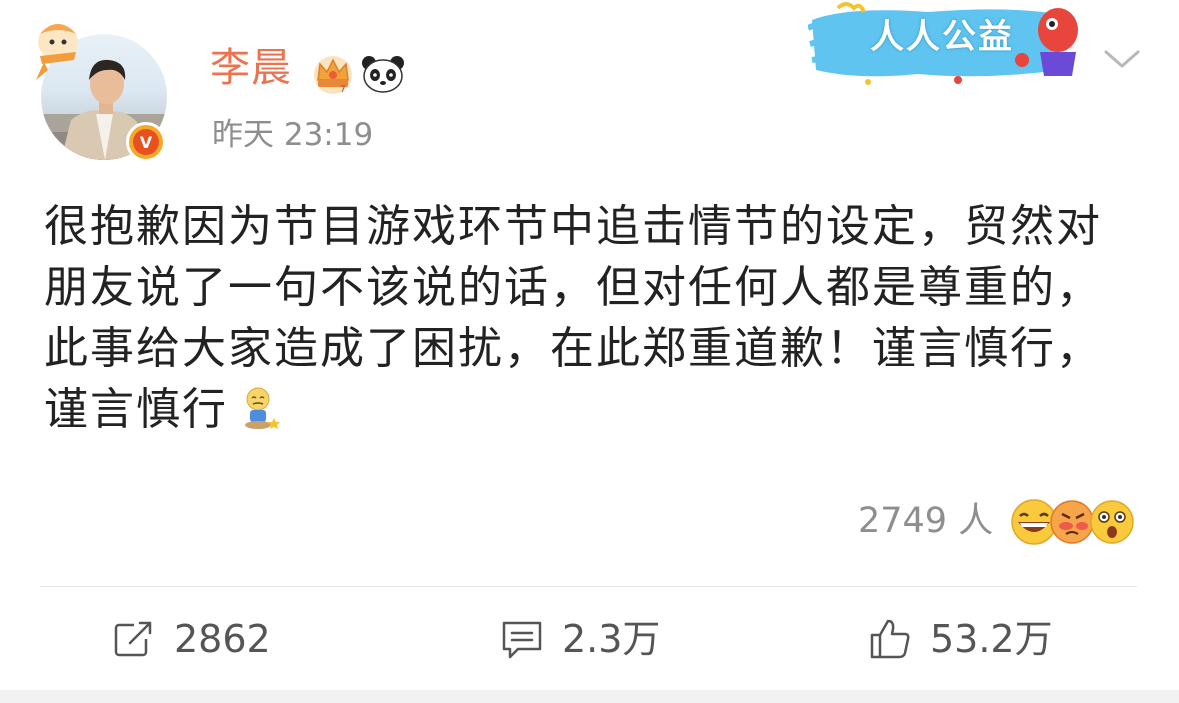 The width and height of the screenshot is (1179, 703). Describe the element at coordinates (925, 521) in the screenshot. I see `reaction-count: 2749 人` at that location.